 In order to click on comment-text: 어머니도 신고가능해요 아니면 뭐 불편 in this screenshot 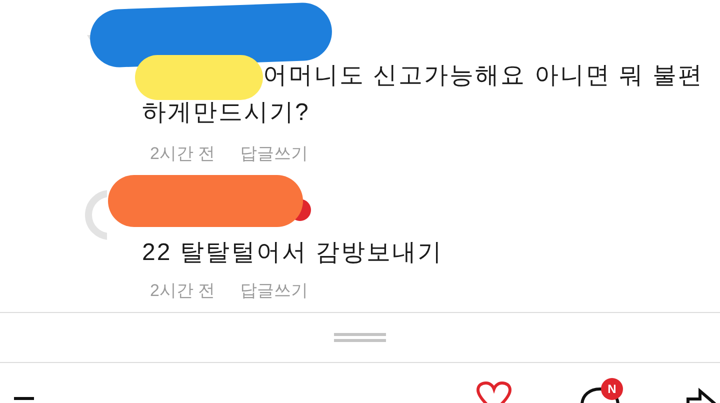, I will do `click(483, 76)`.